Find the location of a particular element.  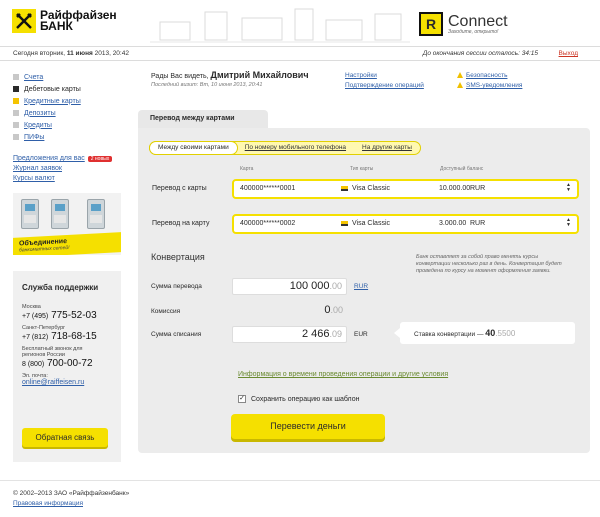

today-time: 2013, 20:42 is located at coordinates (111, 53).